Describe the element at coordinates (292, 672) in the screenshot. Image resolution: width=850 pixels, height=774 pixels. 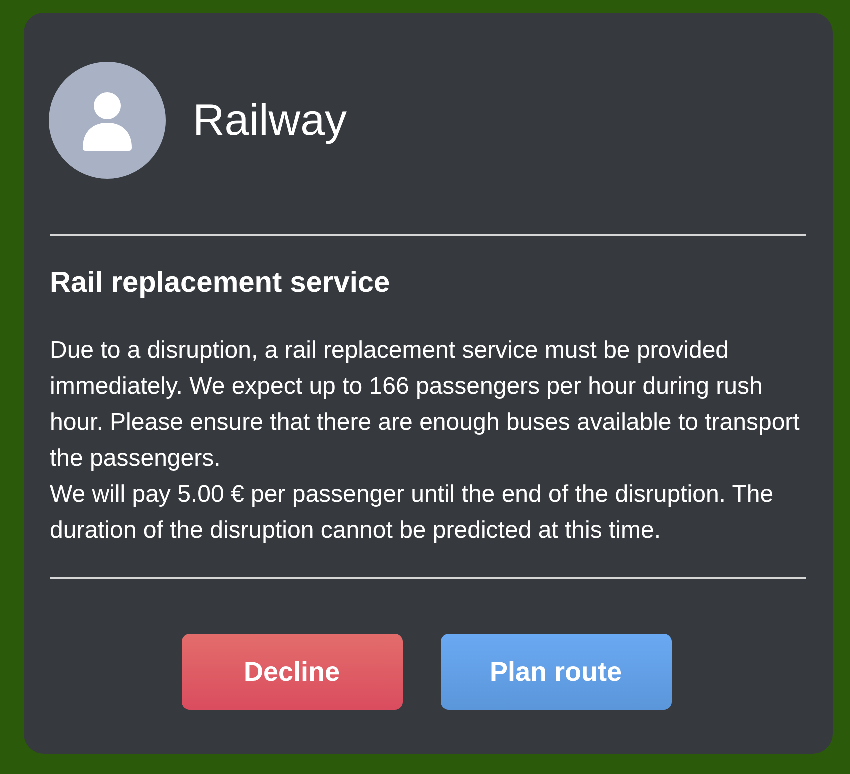
I see `decline-button: Decline` at that location.